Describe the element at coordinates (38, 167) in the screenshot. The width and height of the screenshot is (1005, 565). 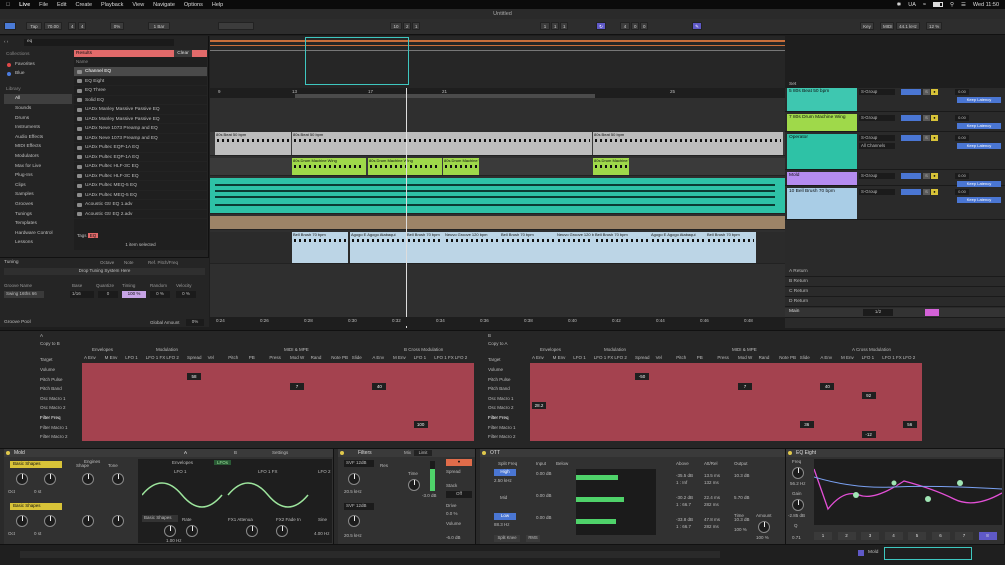
I see `sidebar-item-max-for-live: Max for Live` at that location.